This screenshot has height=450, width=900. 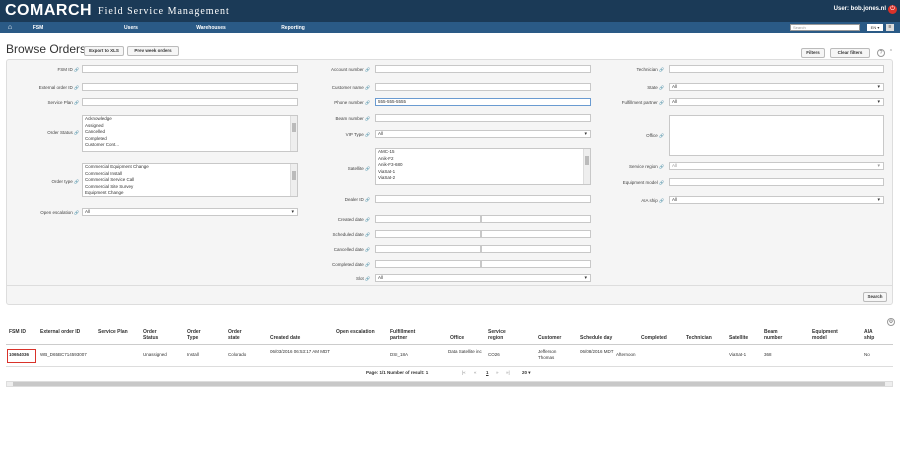 What do you see at coordinates (536, 264) in the screenshot?
I see `completed-date-to` at bounding box center [536, 264].